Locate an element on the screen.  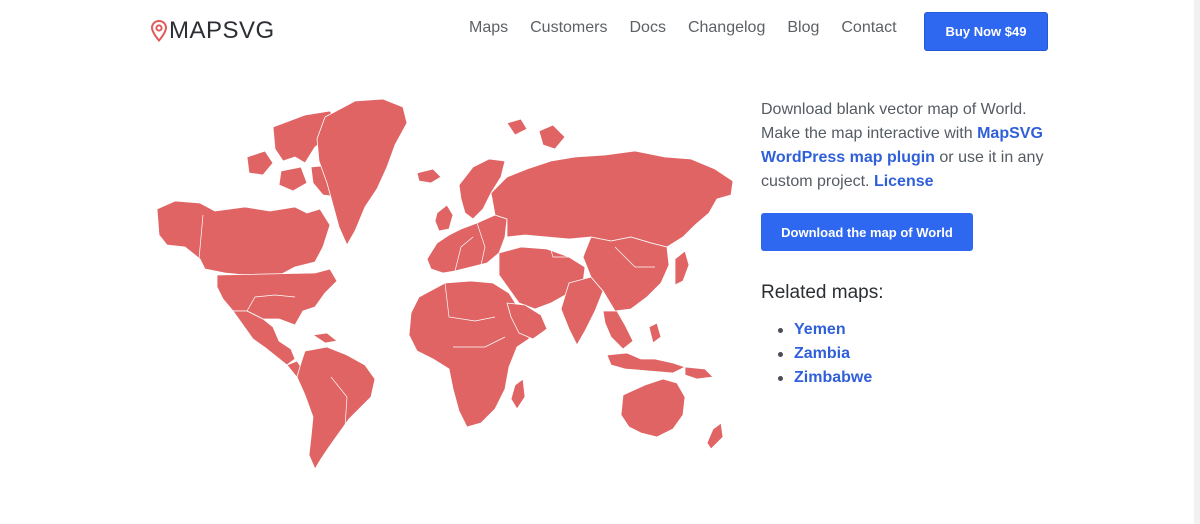
nav-customers: Customers is located at coordinates (568, 28).